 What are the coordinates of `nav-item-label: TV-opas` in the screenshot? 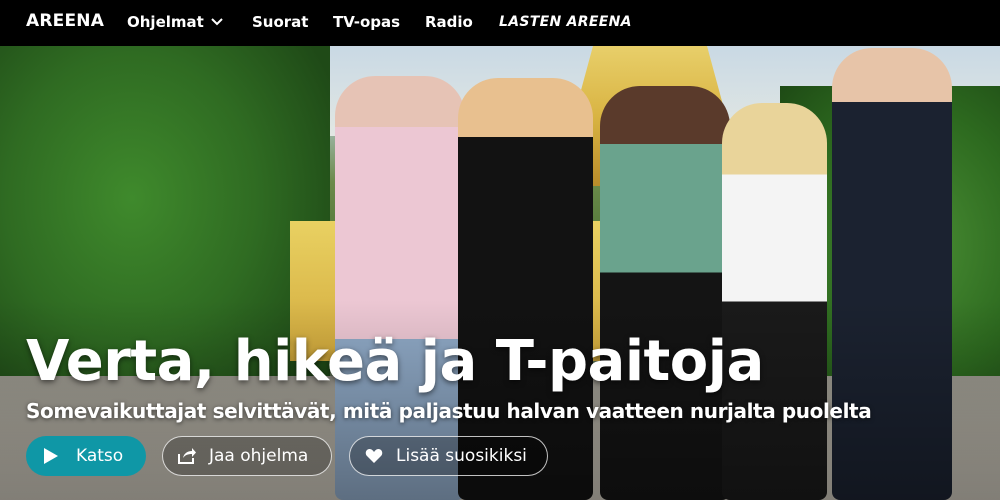 It's located at (367, 22).